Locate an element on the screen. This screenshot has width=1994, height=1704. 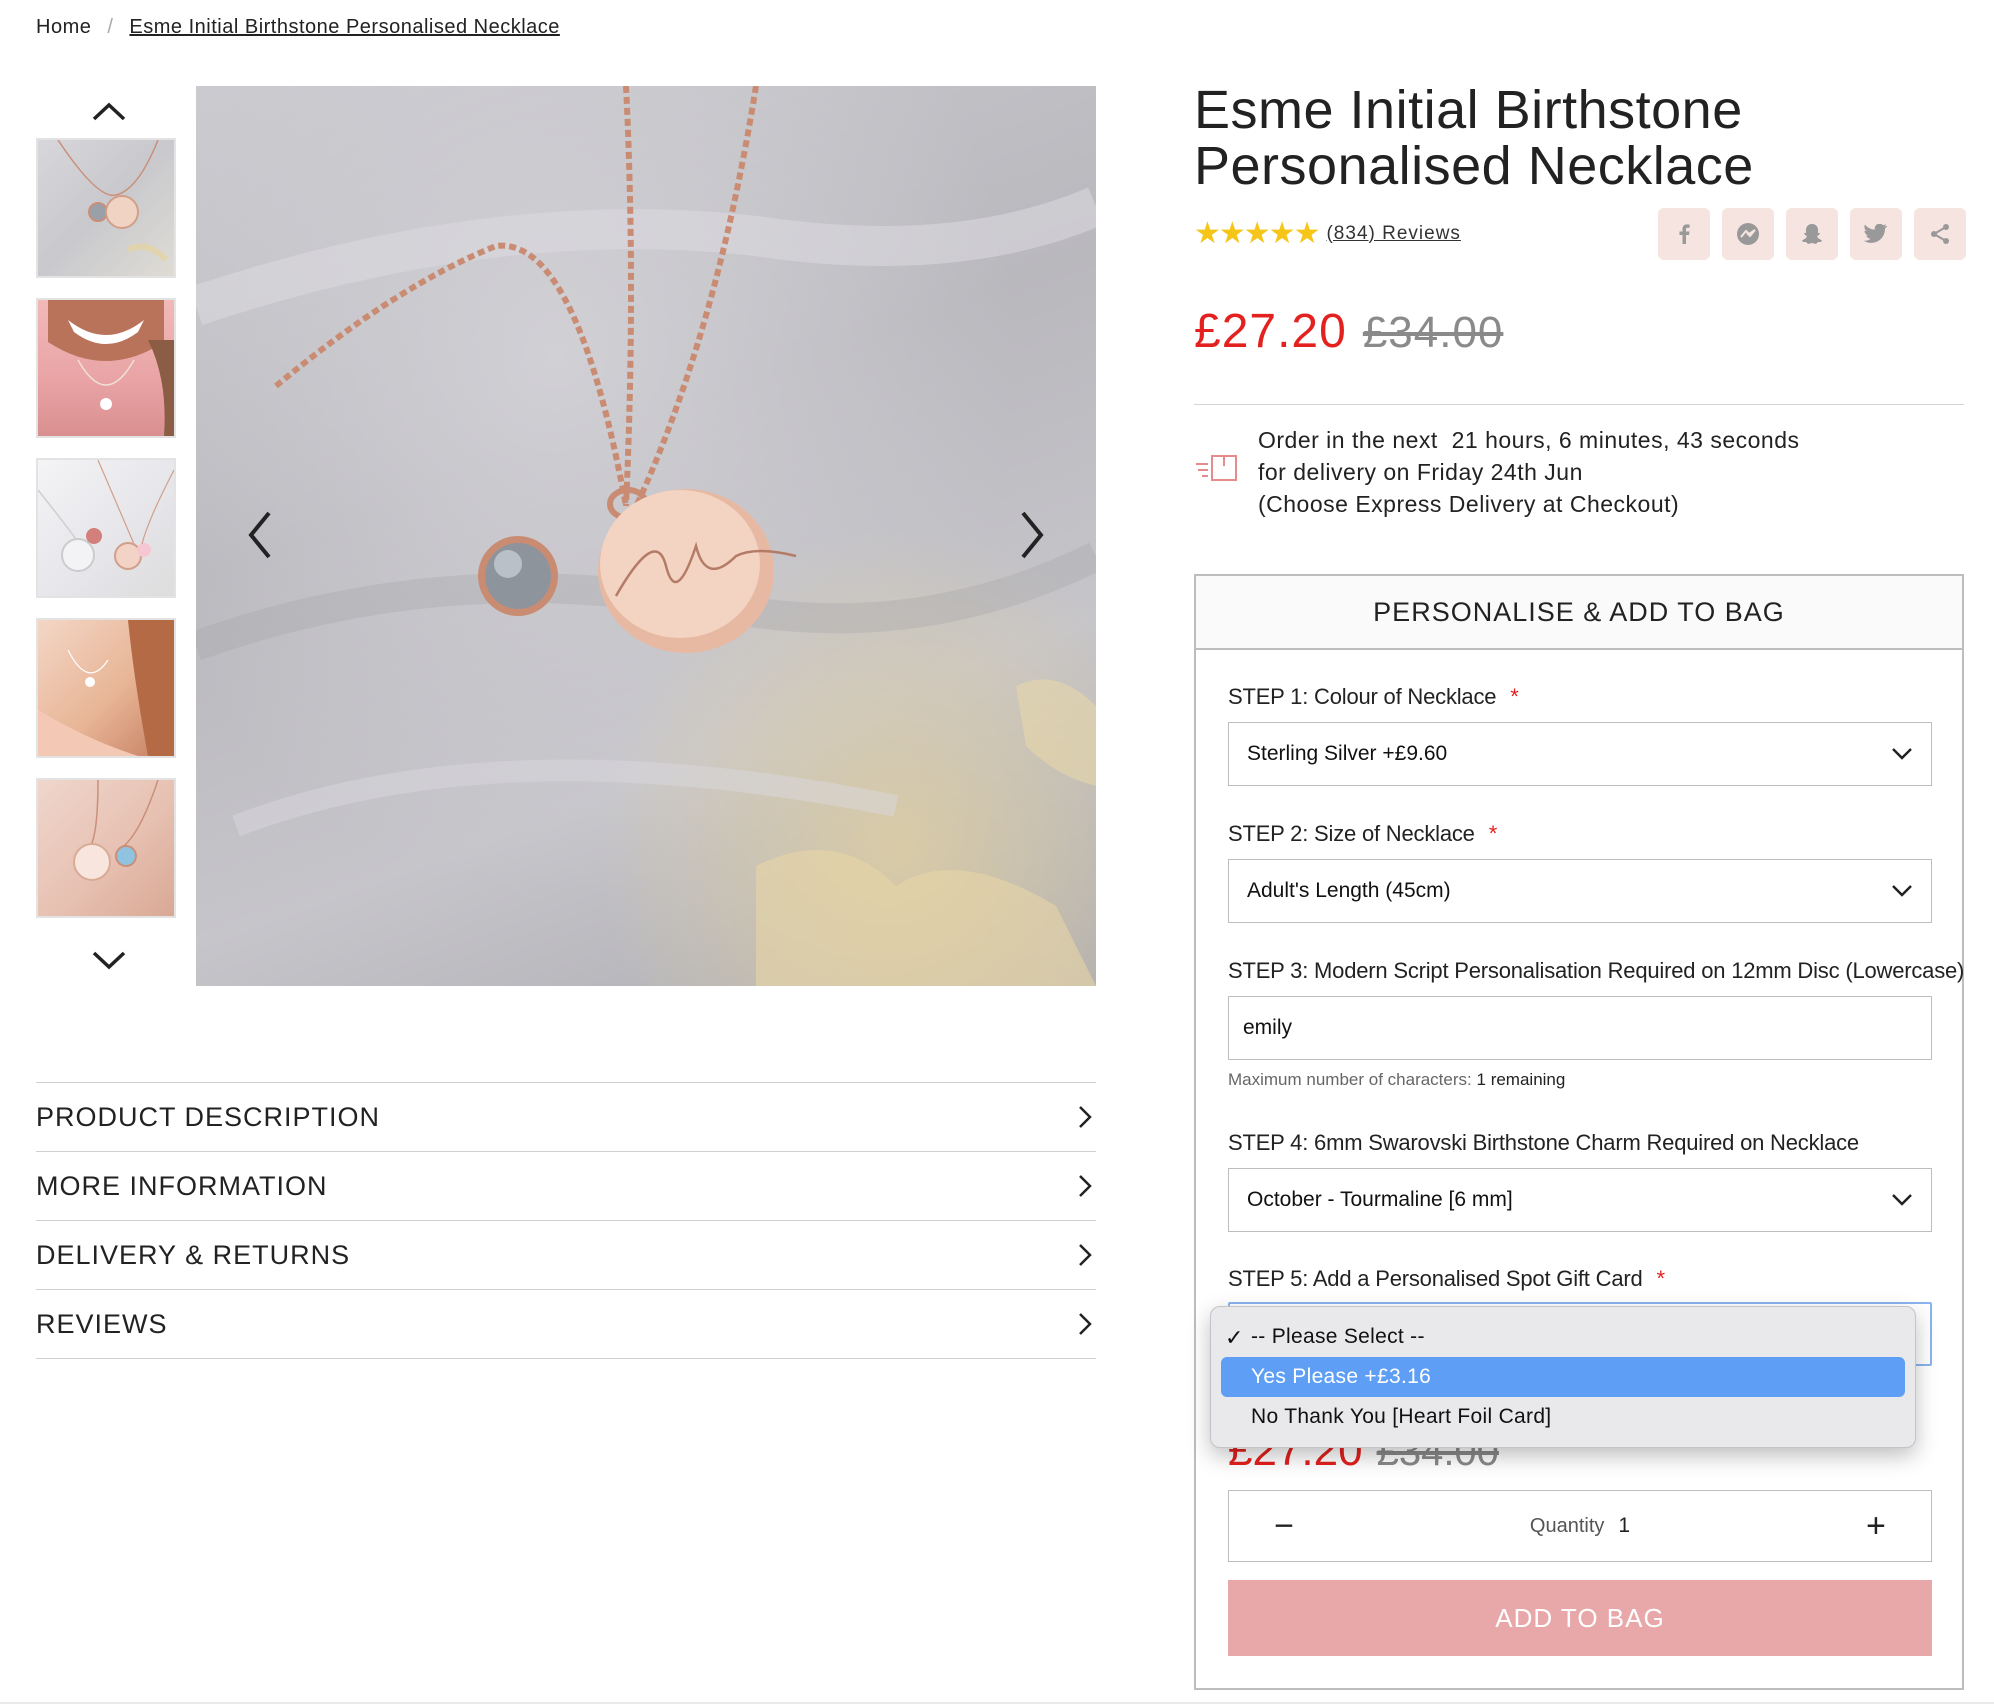
accordion-more-information: MORE INFORMATION is located at coordinates (566, 1186).